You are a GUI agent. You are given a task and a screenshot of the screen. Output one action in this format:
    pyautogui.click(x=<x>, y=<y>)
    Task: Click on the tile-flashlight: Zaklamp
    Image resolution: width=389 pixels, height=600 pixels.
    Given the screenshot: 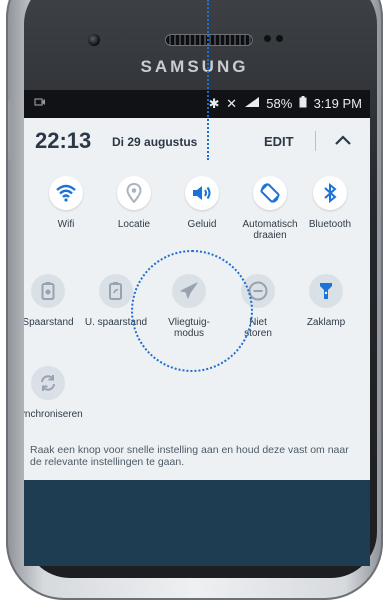 What is the action you would take?
    pyautogui.click(x=326, y=301)
    